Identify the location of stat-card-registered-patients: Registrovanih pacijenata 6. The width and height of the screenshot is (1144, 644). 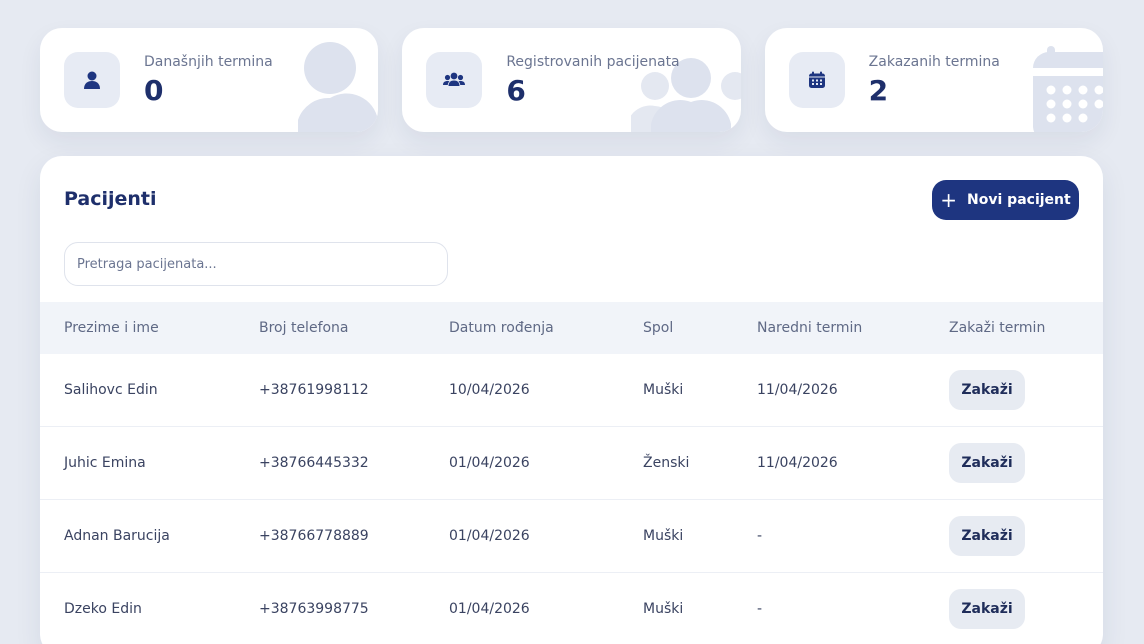
(571, 80).